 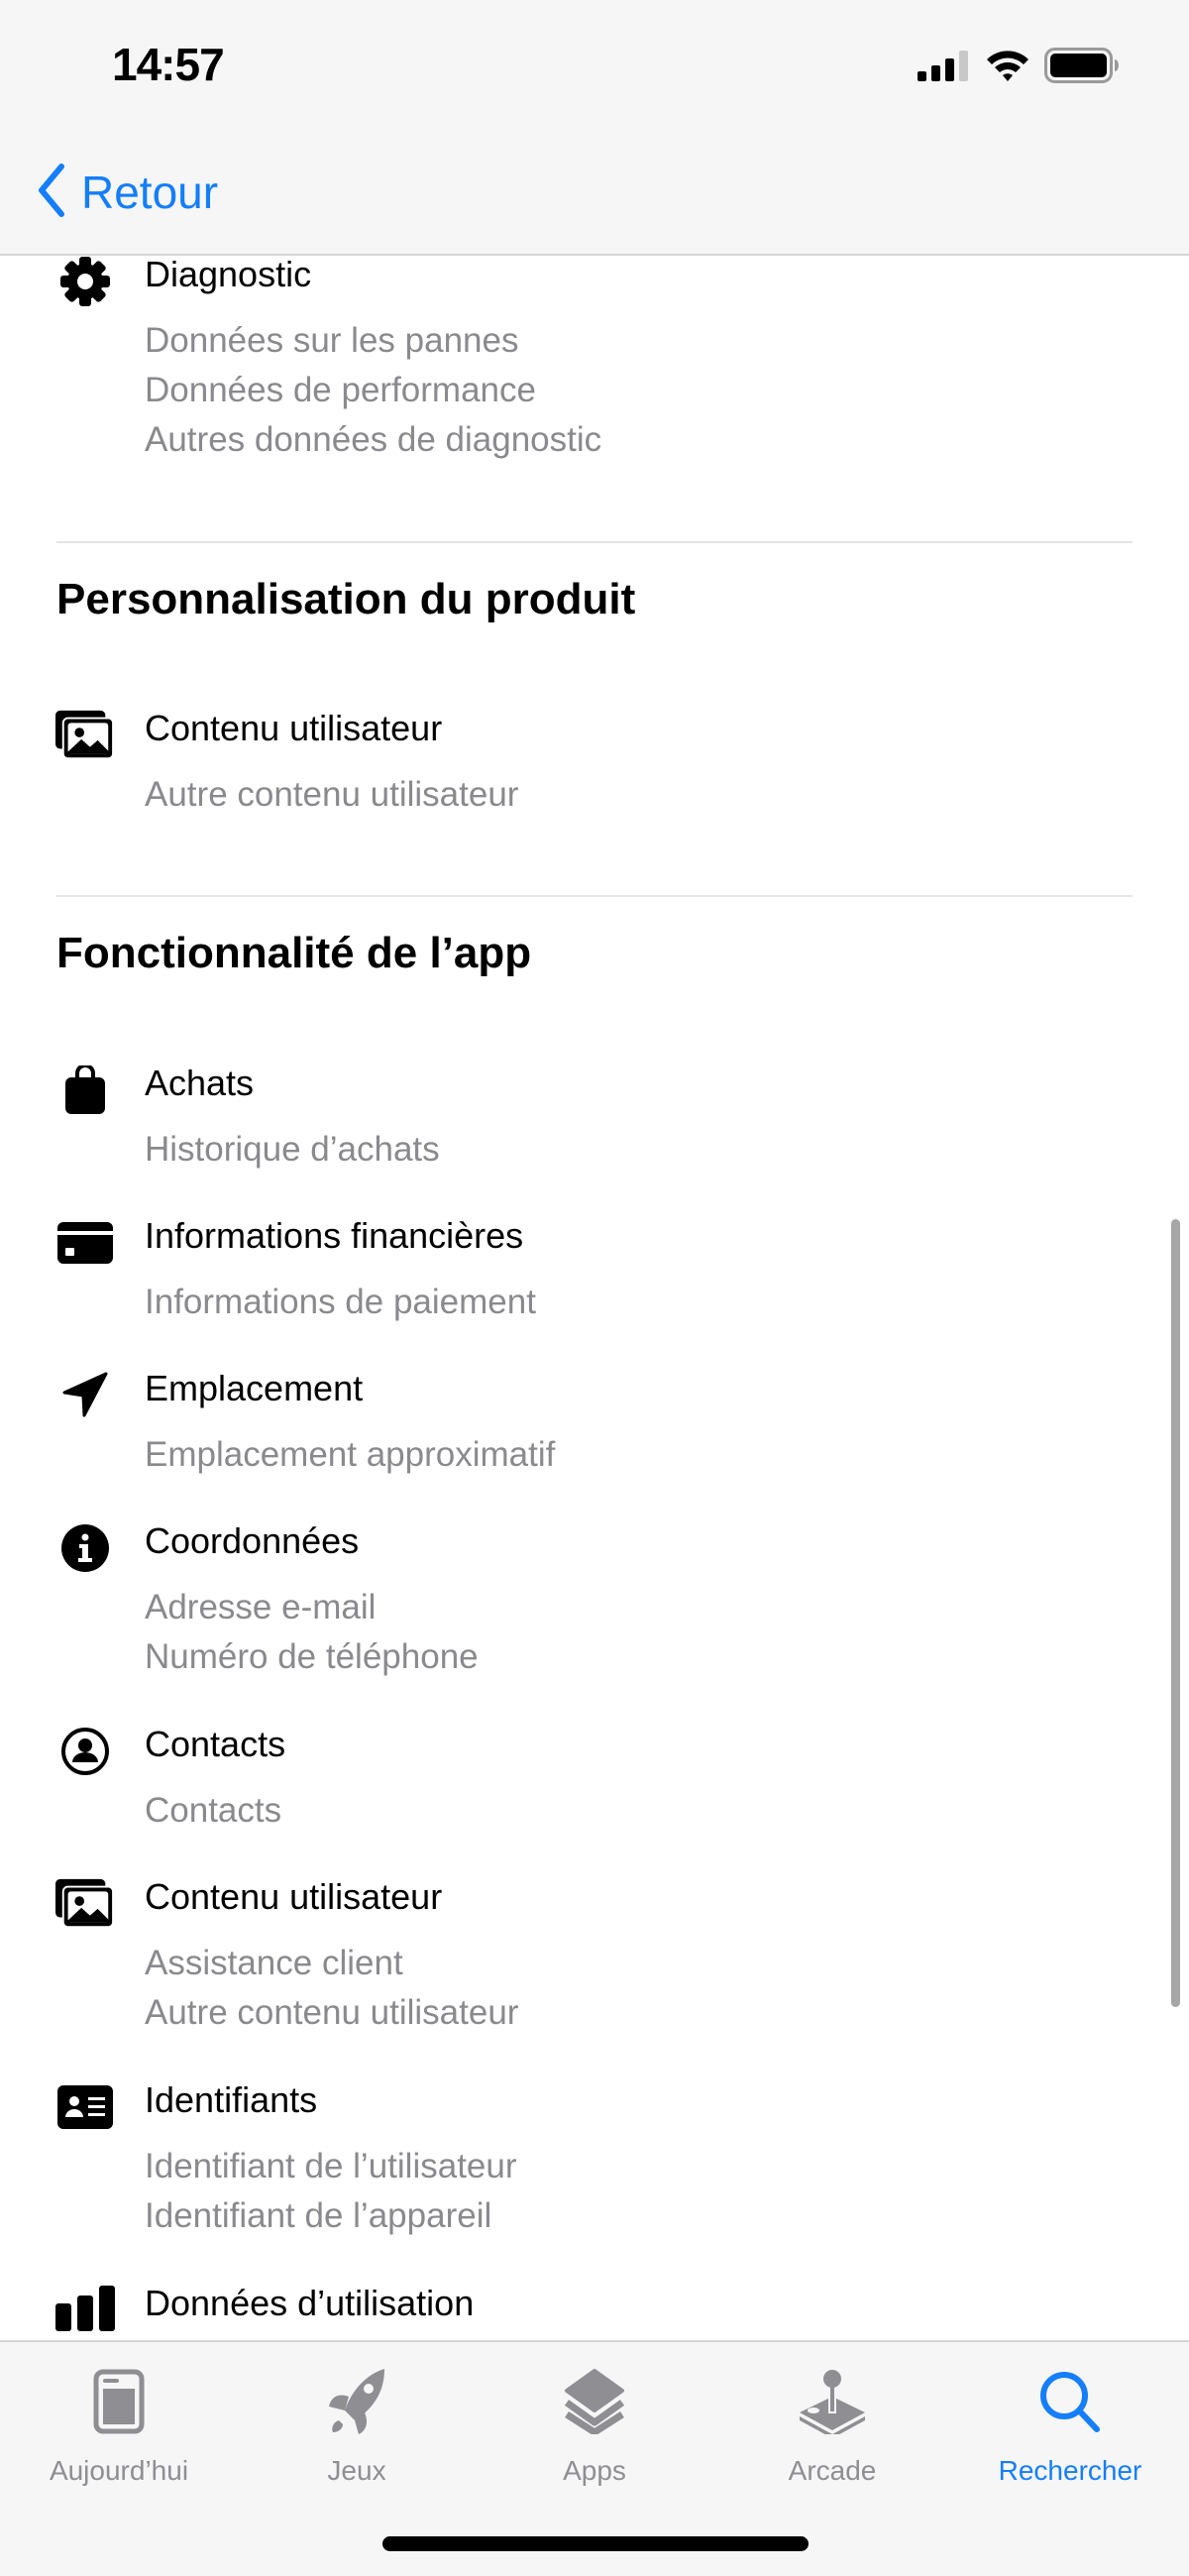 I want to click on item-detail: Emplacement approximatif, so click(x=351, y=1454).